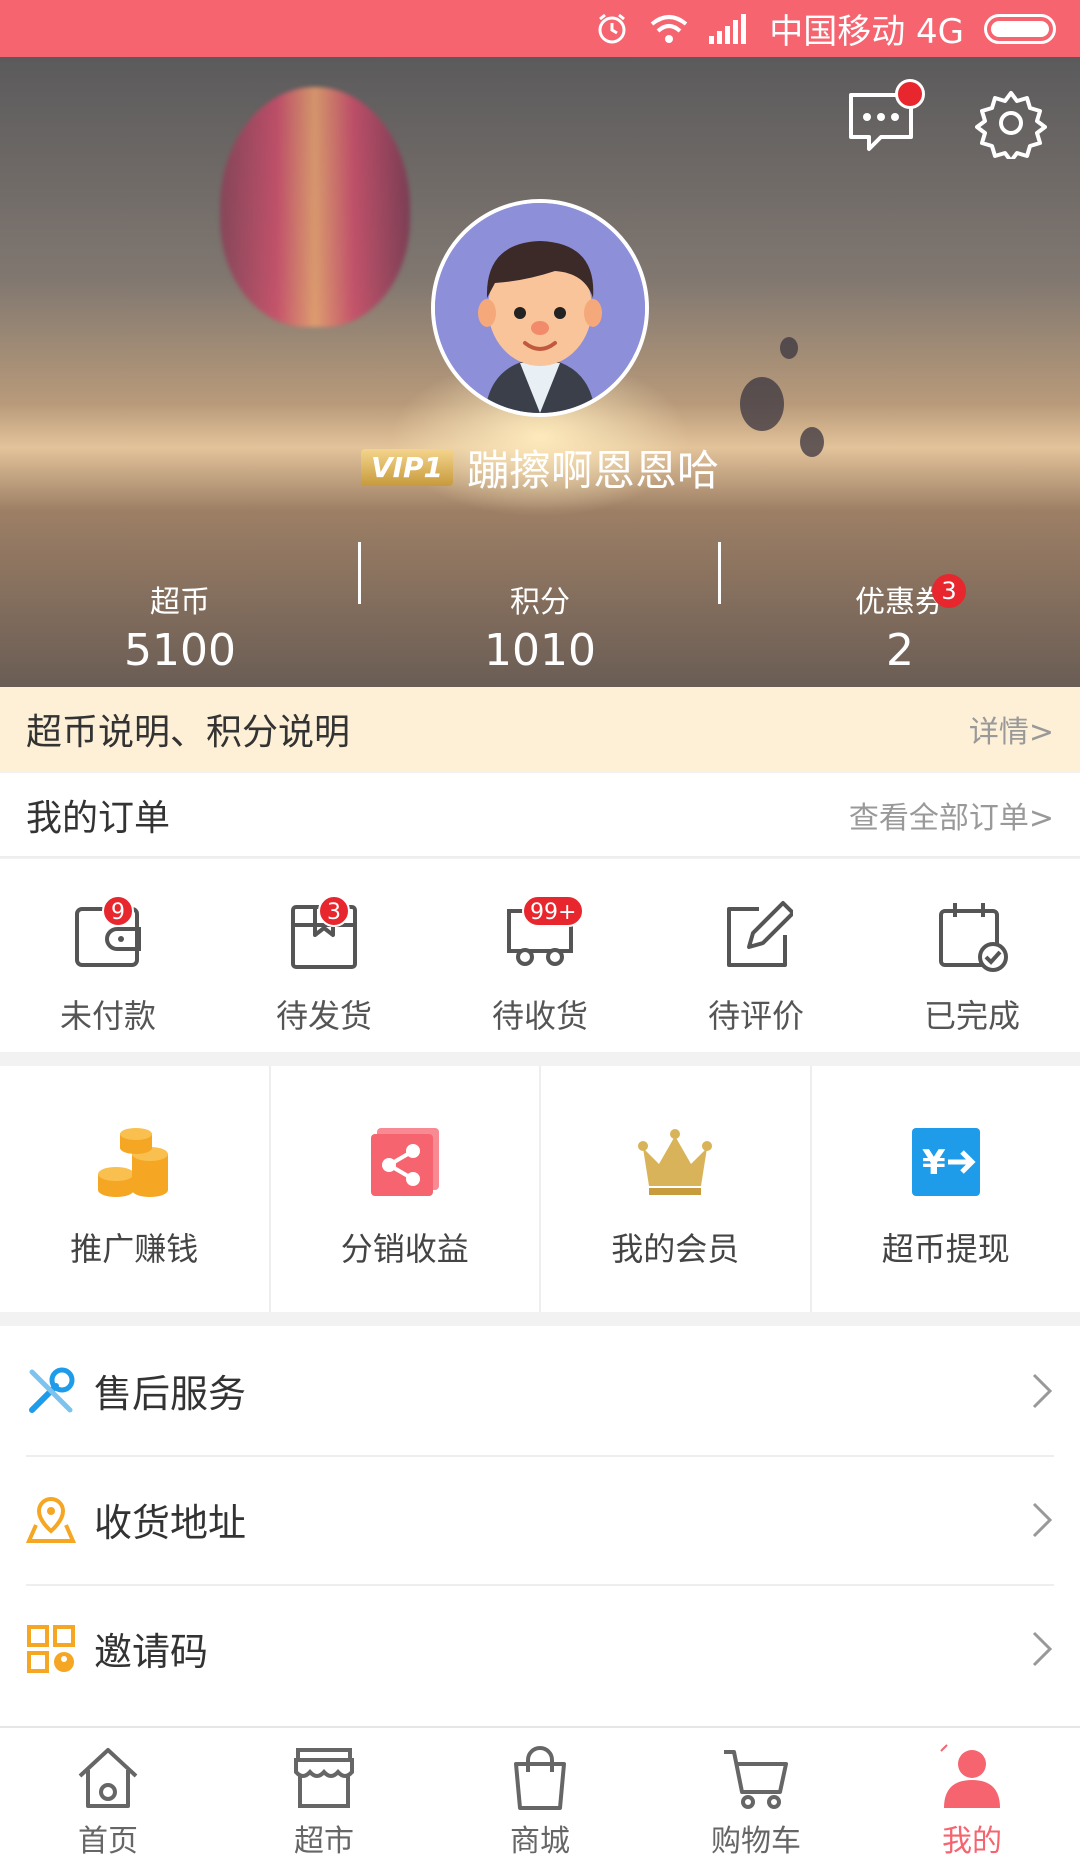 The width and height of the screenshot is (1080, 1863). Describe the element at coordinates (951, 815) in the screenshot. I see `view-all-orders-link: 查看全部订单>` at that location.